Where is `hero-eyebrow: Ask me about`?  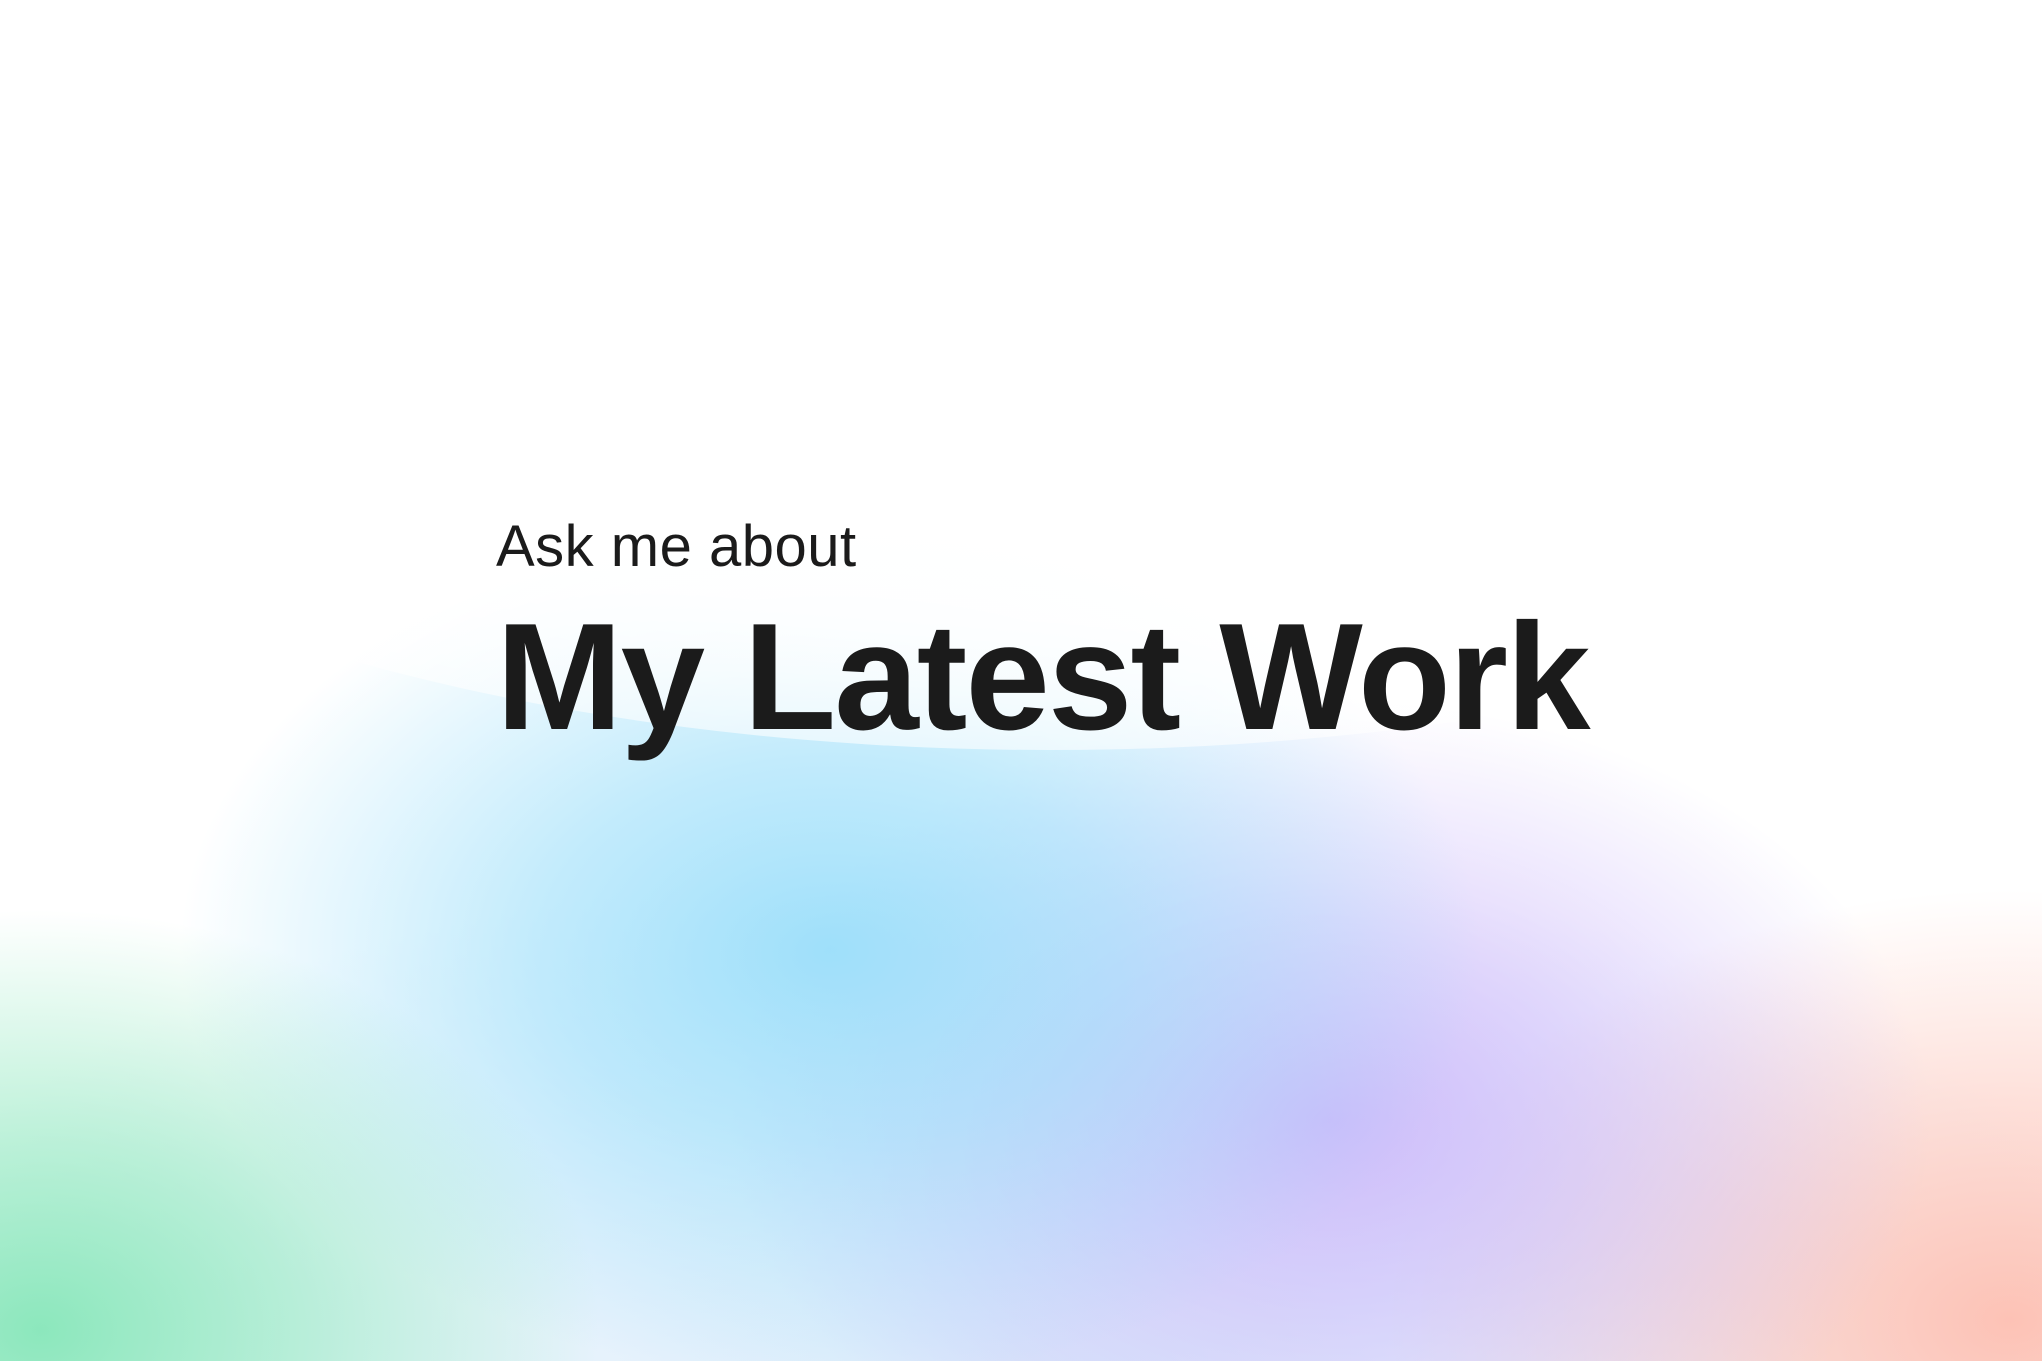 hero-eyebrow: Ask me about is located at coordinates (676, 546).